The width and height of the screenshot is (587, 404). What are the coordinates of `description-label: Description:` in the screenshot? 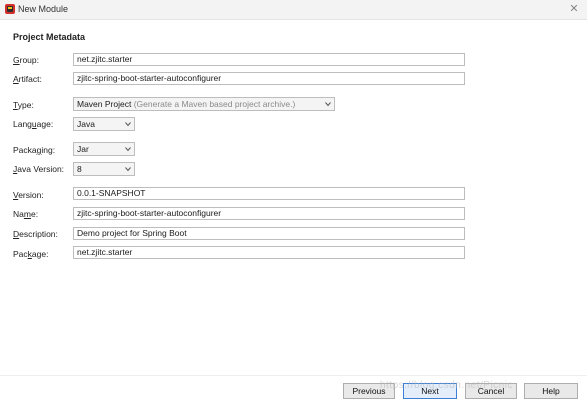 It's located at (35, 234).